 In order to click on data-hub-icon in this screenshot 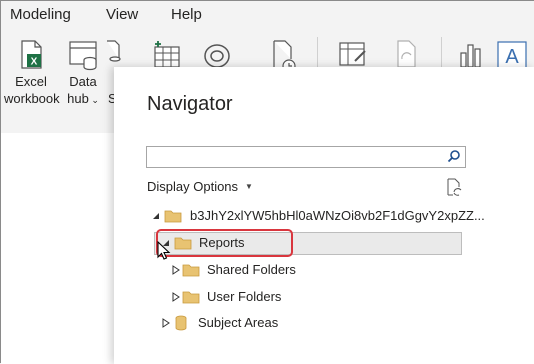, I will do `click(83, 56)`.